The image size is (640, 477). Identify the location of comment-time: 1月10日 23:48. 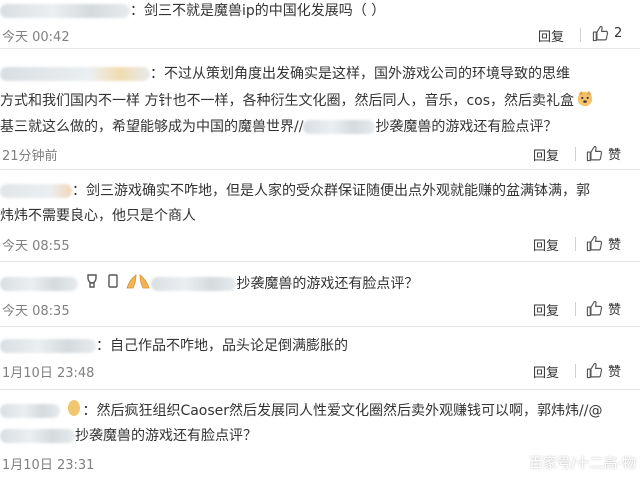
(48, 373).